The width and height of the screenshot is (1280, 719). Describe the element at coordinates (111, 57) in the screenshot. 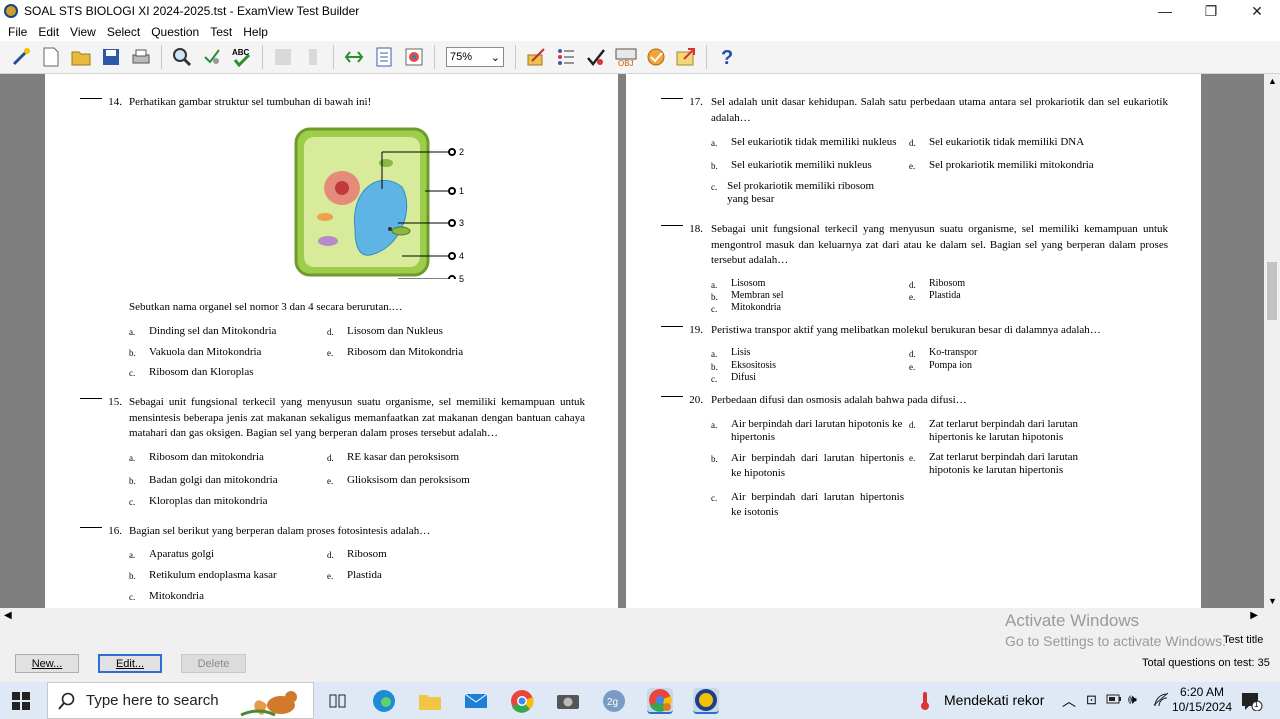

I see `save-icon` at that location.